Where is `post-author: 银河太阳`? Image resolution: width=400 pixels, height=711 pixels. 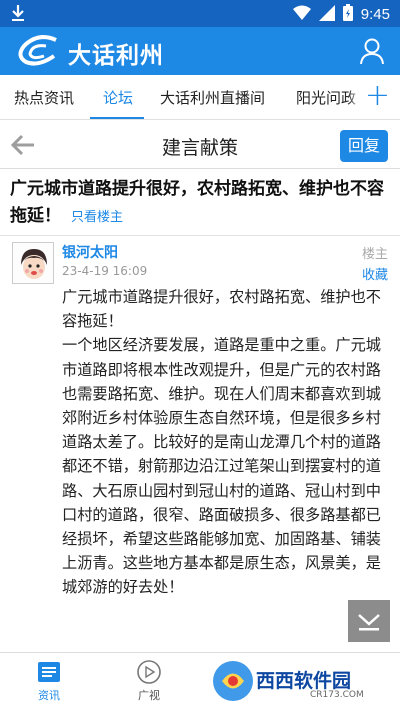
post-author: 银河太阳 is located at coordinates (90, 252).